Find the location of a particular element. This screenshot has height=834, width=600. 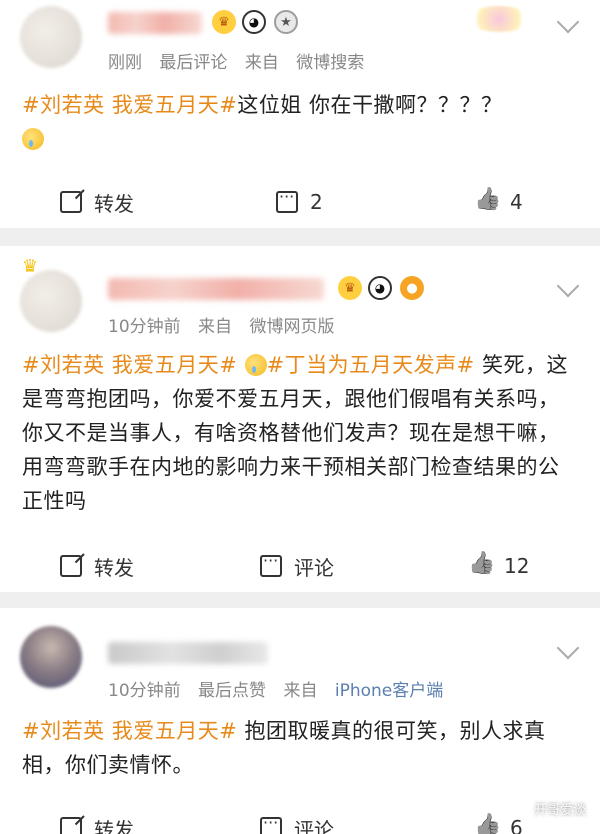

comment-button: 2 is located at coordinates (299, 202).